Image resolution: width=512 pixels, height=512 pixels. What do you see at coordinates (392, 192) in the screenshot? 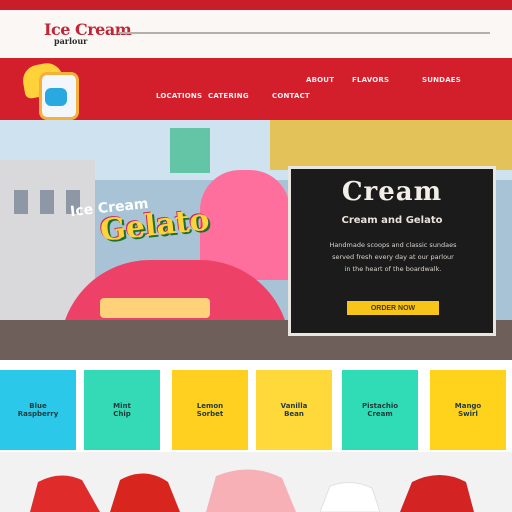
I see `card-title: Cream` at bounding box center [392, 192].